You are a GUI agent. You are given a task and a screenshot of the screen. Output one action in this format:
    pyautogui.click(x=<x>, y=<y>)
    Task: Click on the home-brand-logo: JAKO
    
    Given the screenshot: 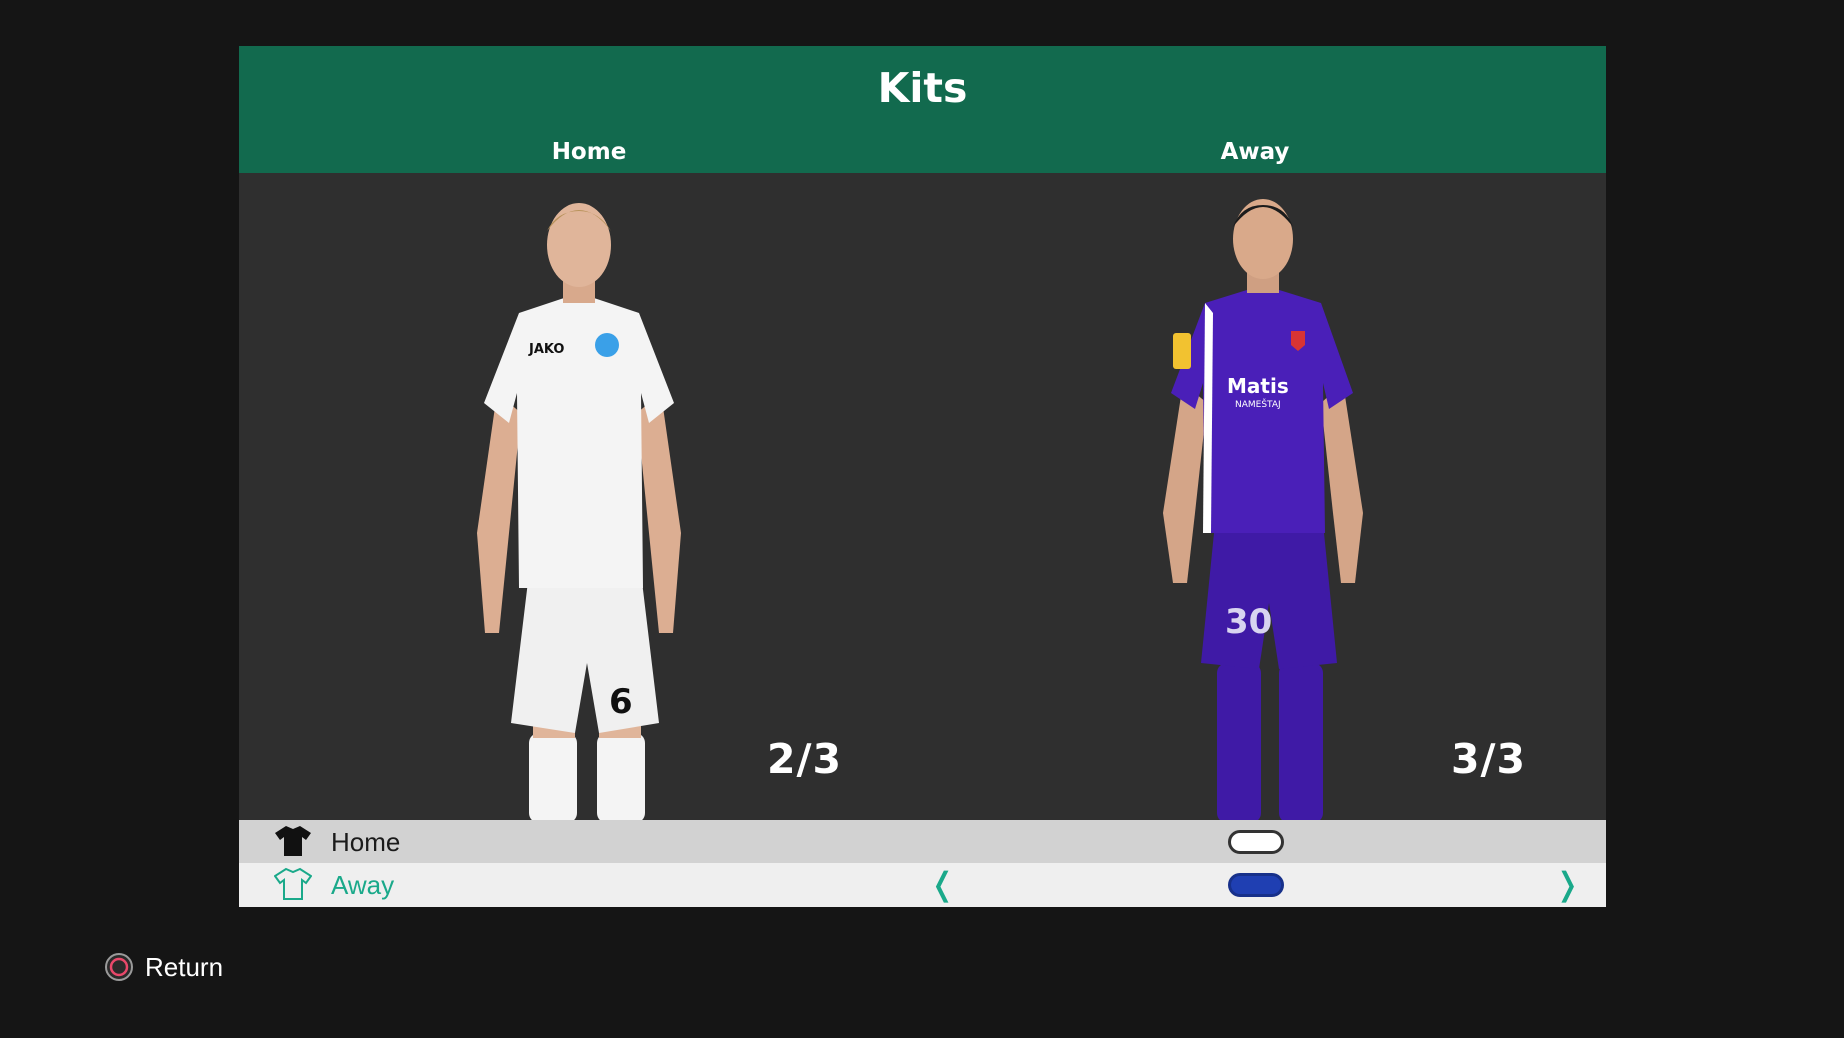 What is the action you would take?
    pyautogui.click(x=546, y=349)
    